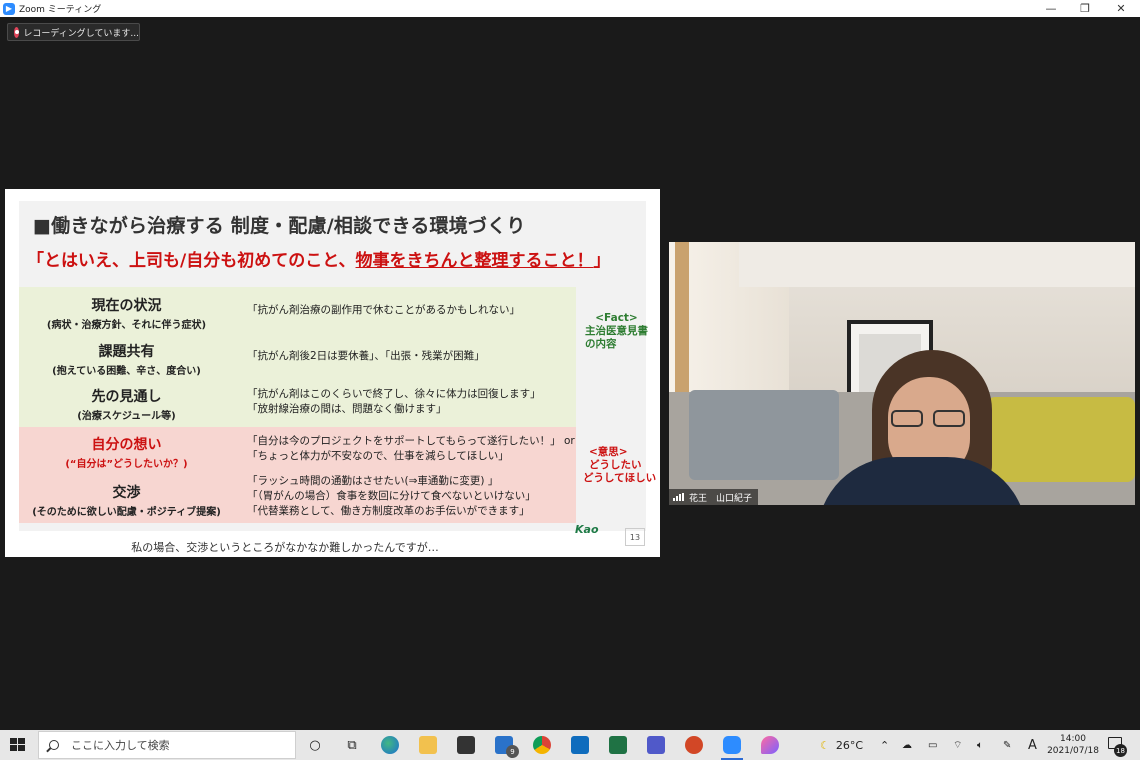 This screenshot has height=760, width=1140. I want to click on clock-time: 14:00, so click(1073, 739).